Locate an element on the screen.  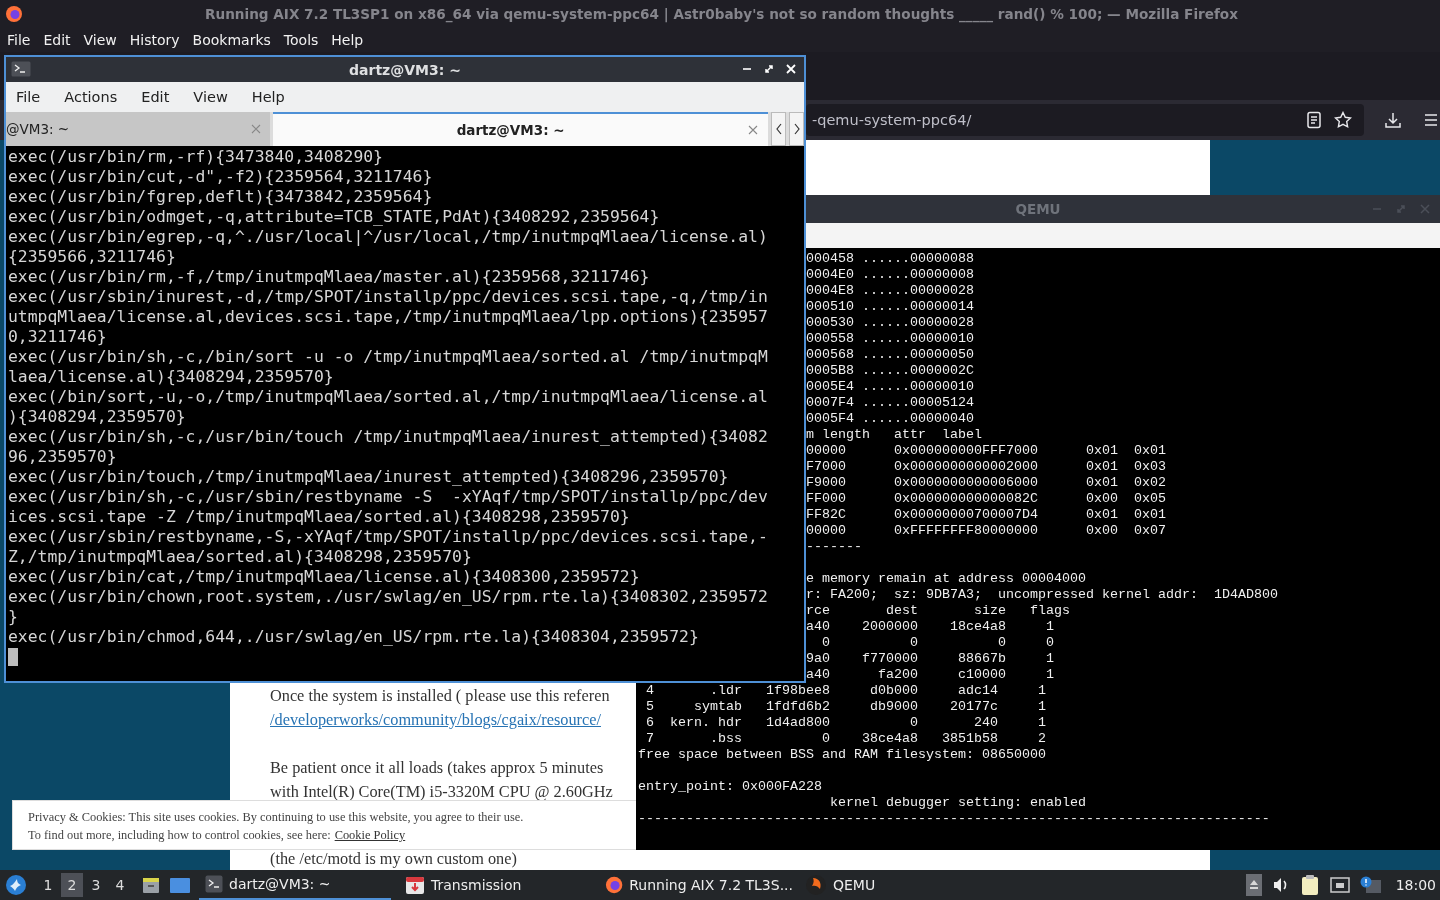
menu-item: Actions is located at coordinates (96, 97).